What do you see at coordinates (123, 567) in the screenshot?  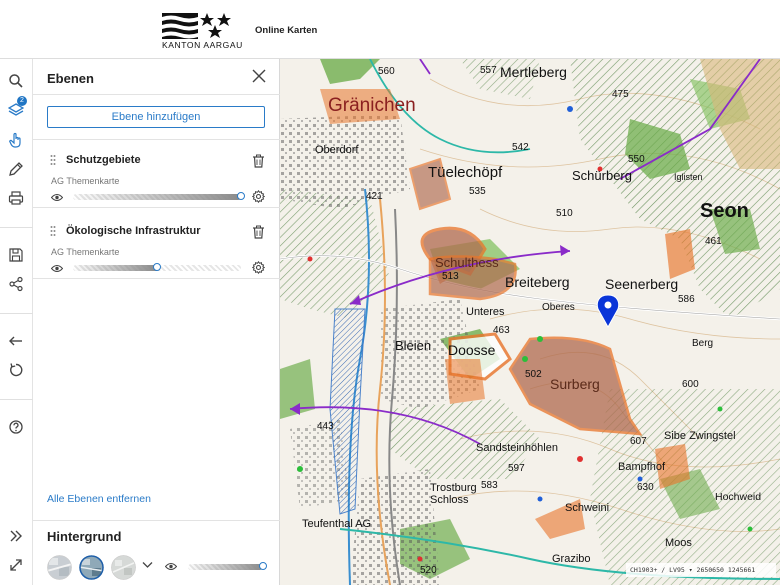 I see `background-option-grey` at bounding box center [123, 567].